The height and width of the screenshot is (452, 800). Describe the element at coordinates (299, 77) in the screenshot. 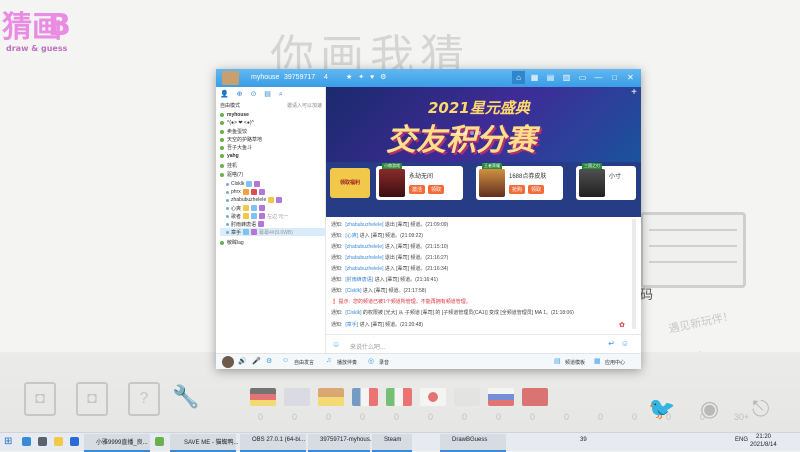

I see `room-id: 39759717` at that location.